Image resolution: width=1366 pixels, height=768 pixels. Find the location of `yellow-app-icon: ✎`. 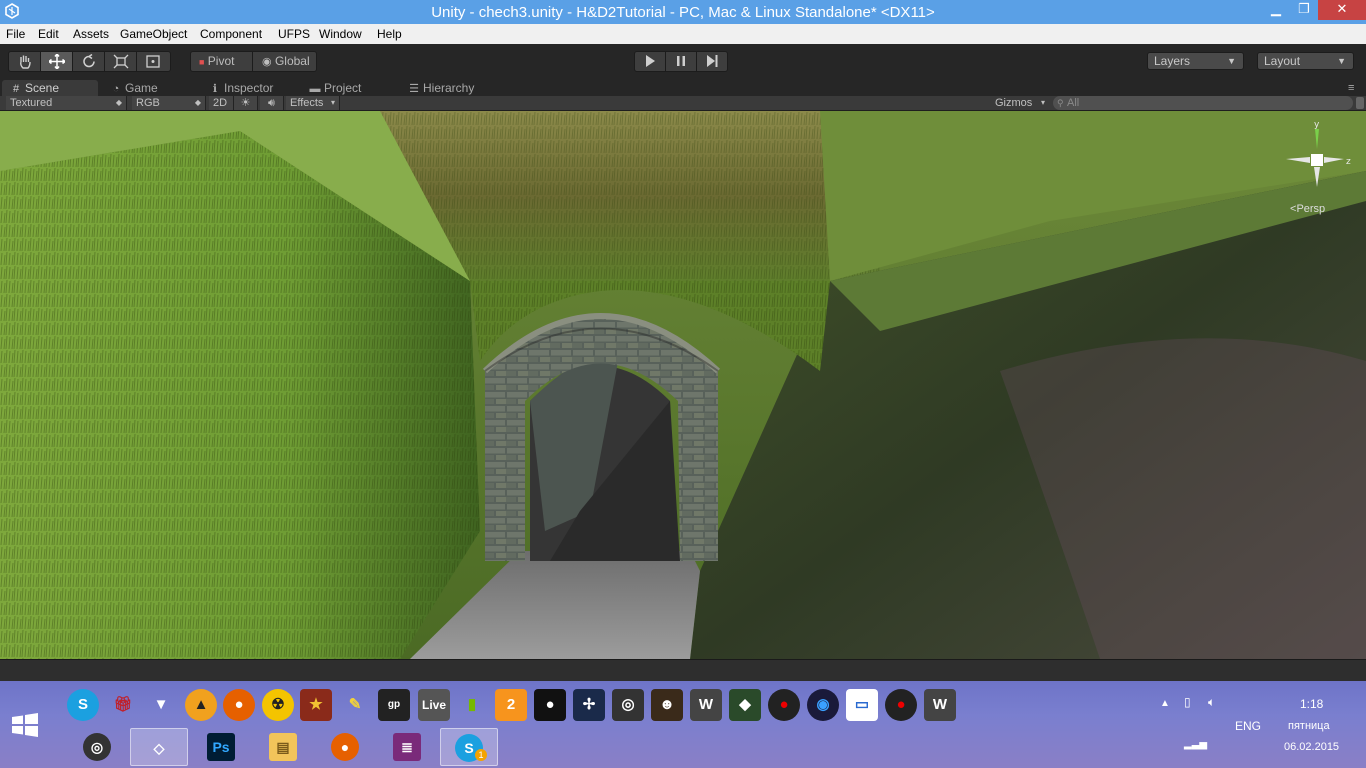

yellow-app-icon: ✎ is located at coordinates (355, 705).